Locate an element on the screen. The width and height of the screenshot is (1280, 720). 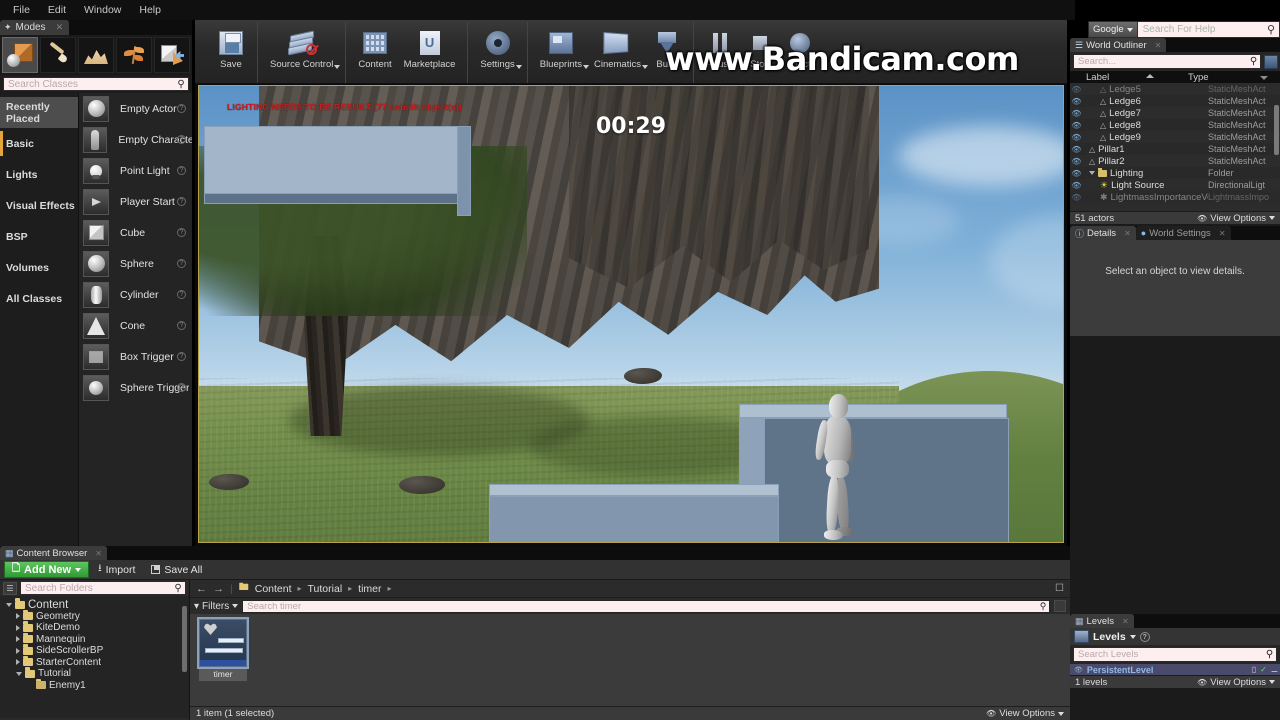
outliner-row: 👁 △ Ledge6 StaticMeshAct is located at coordinates (1175, 101).